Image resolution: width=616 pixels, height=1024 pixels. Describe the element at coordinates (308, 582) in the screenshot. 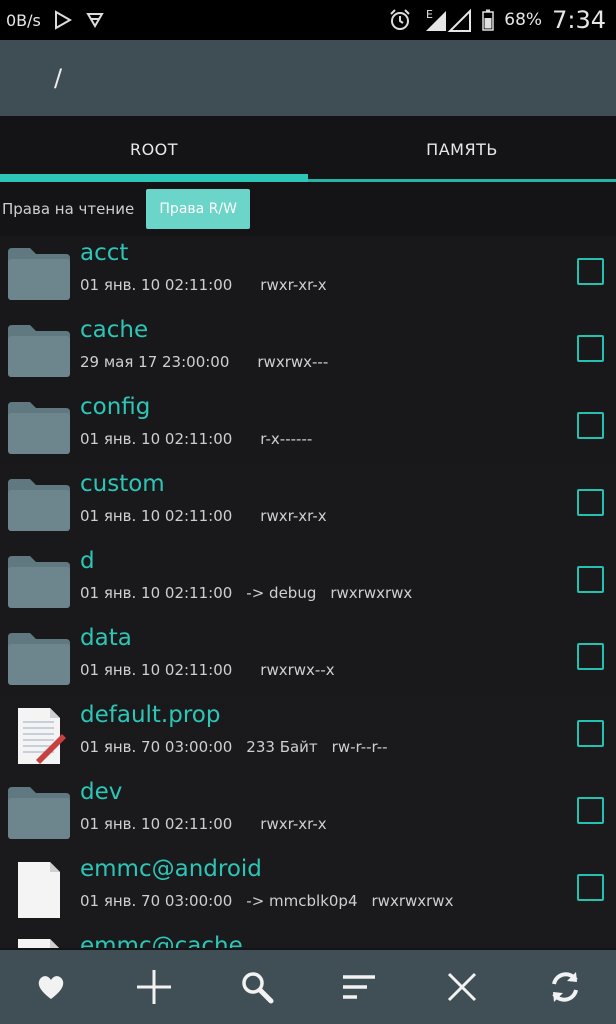

I see `file-row: d 01 янв. 10 02:11:00 -> debug rwxrwxrwx` at that location.